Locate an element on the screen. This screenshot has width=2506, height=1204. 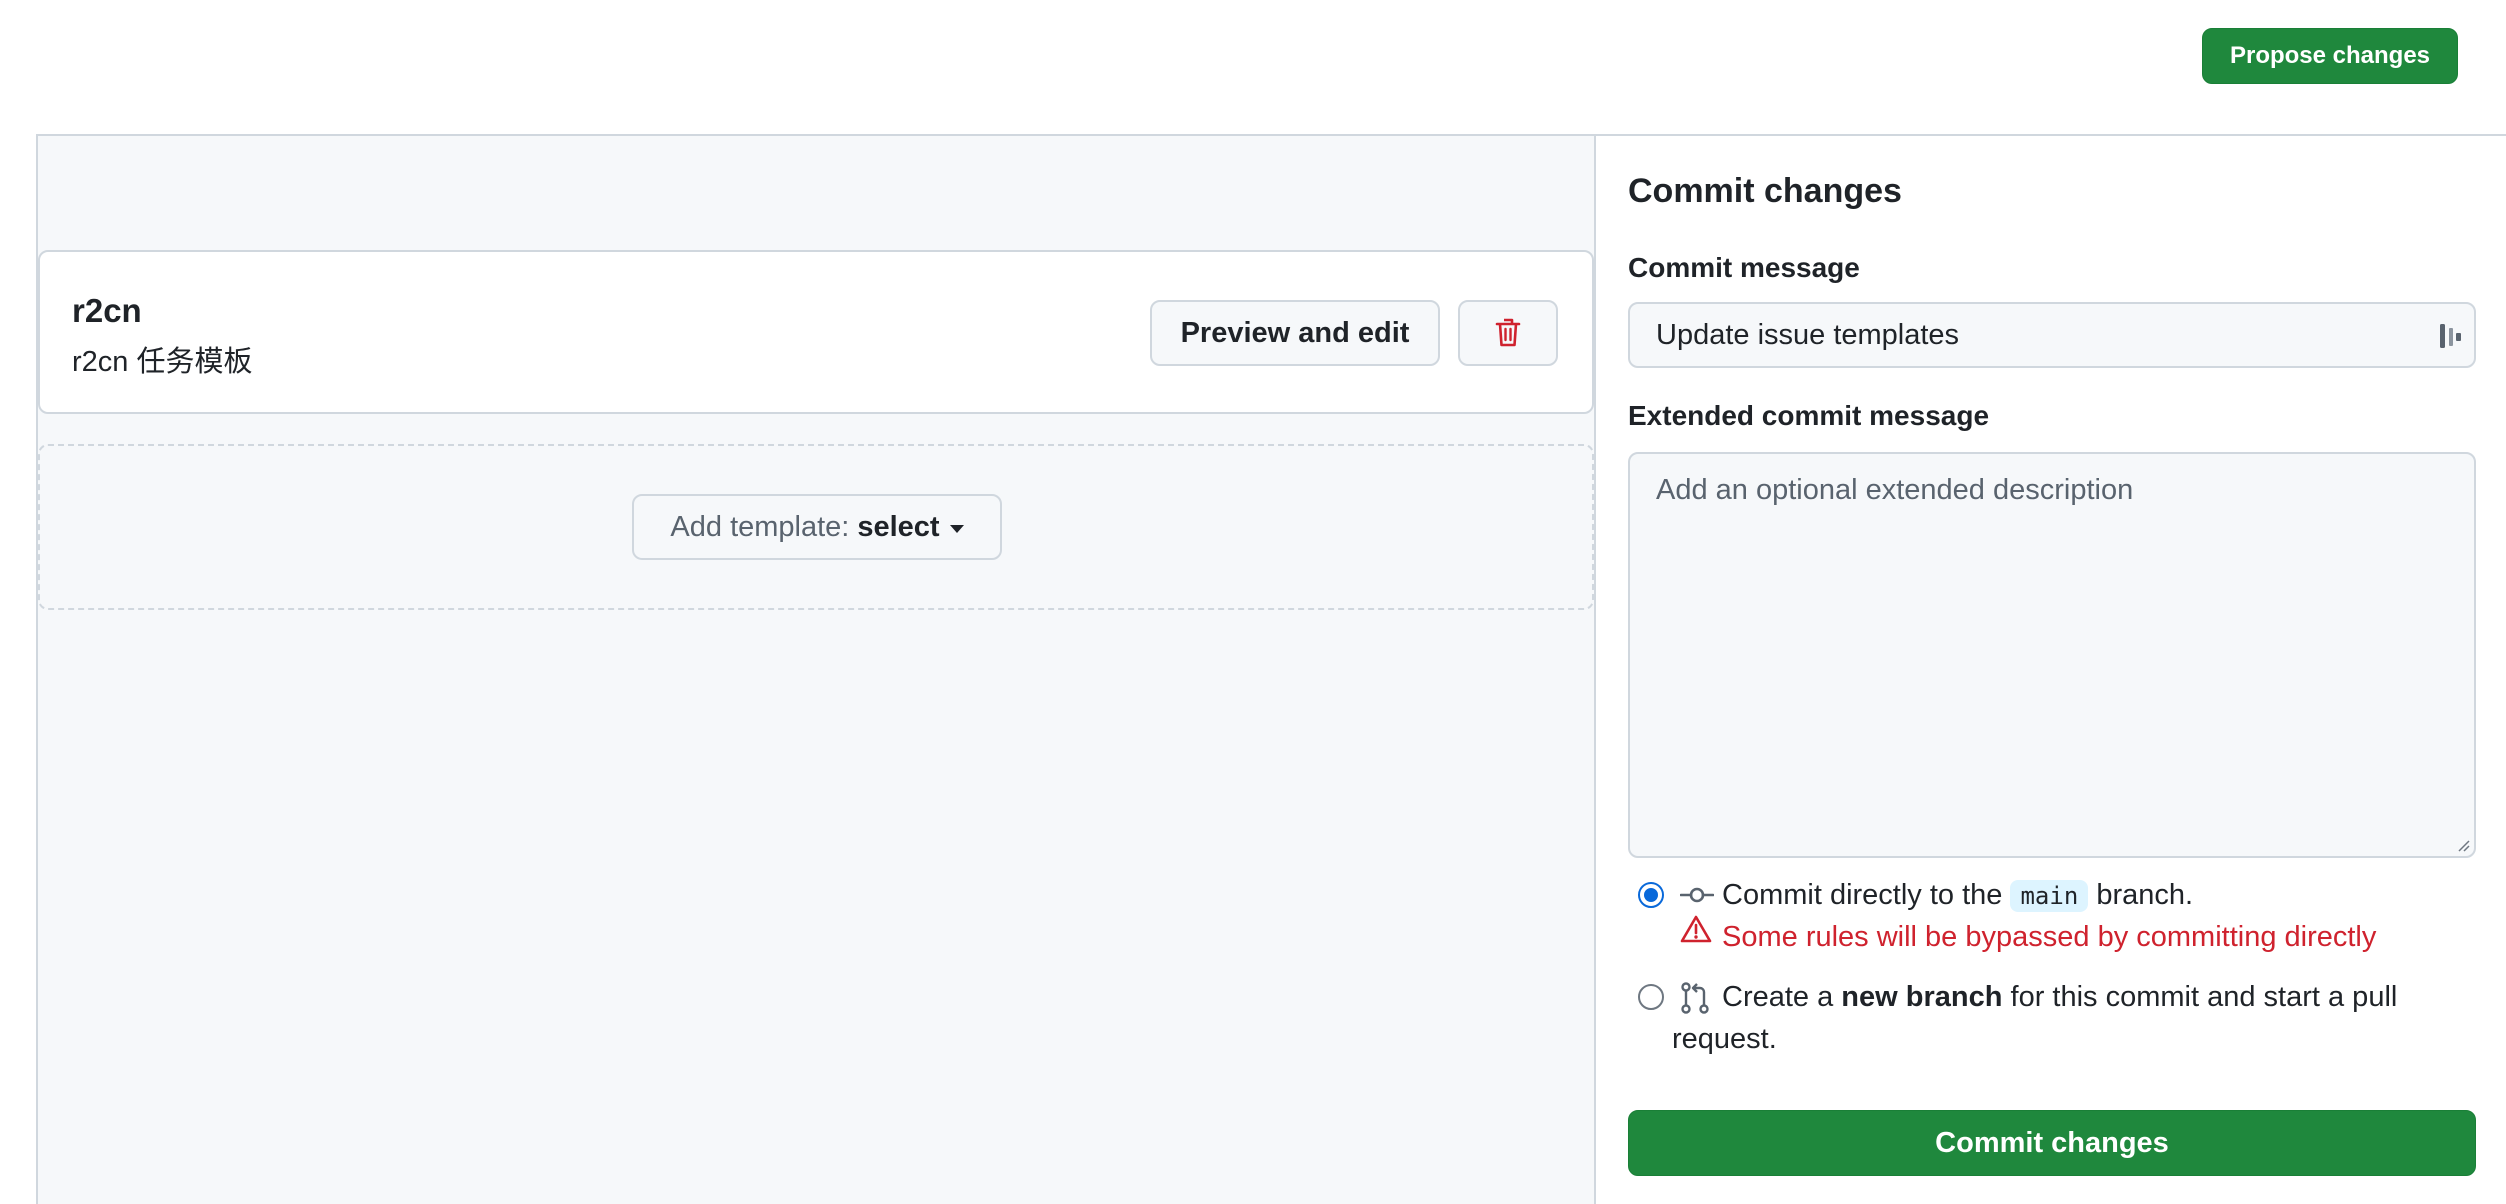
template-card: r2cn r2cn 任务模板 Preview and edit is located at coordinates (816, 332).